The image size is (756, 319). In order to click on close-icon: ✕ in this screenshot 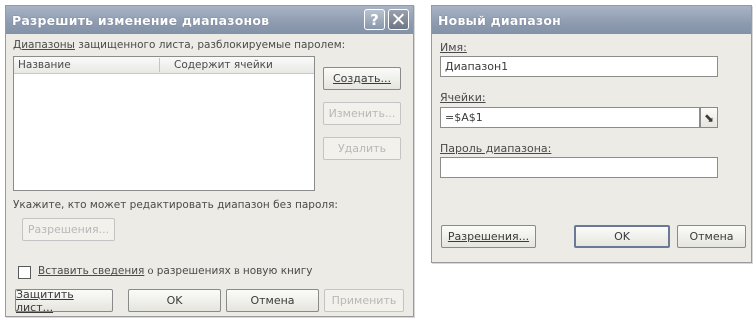, I will do `click(398, 19)`.